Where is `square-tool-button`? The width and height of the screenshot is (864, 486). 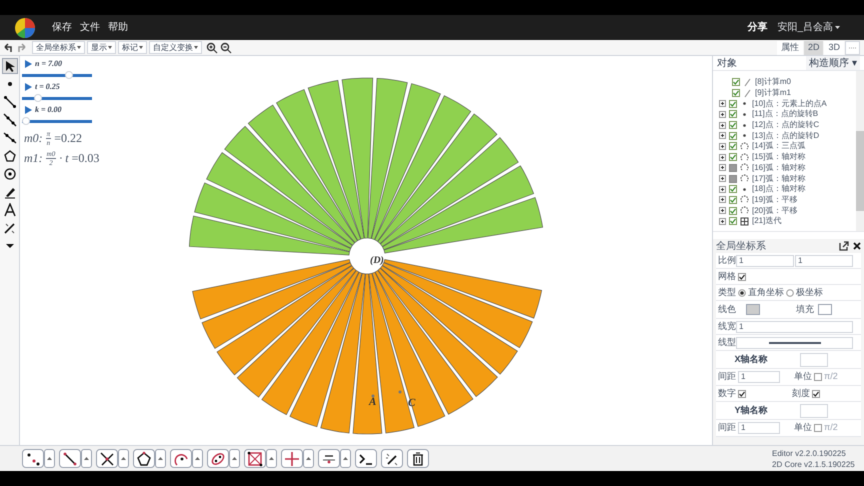
square-tool-button is located at coordinates (255, 458).